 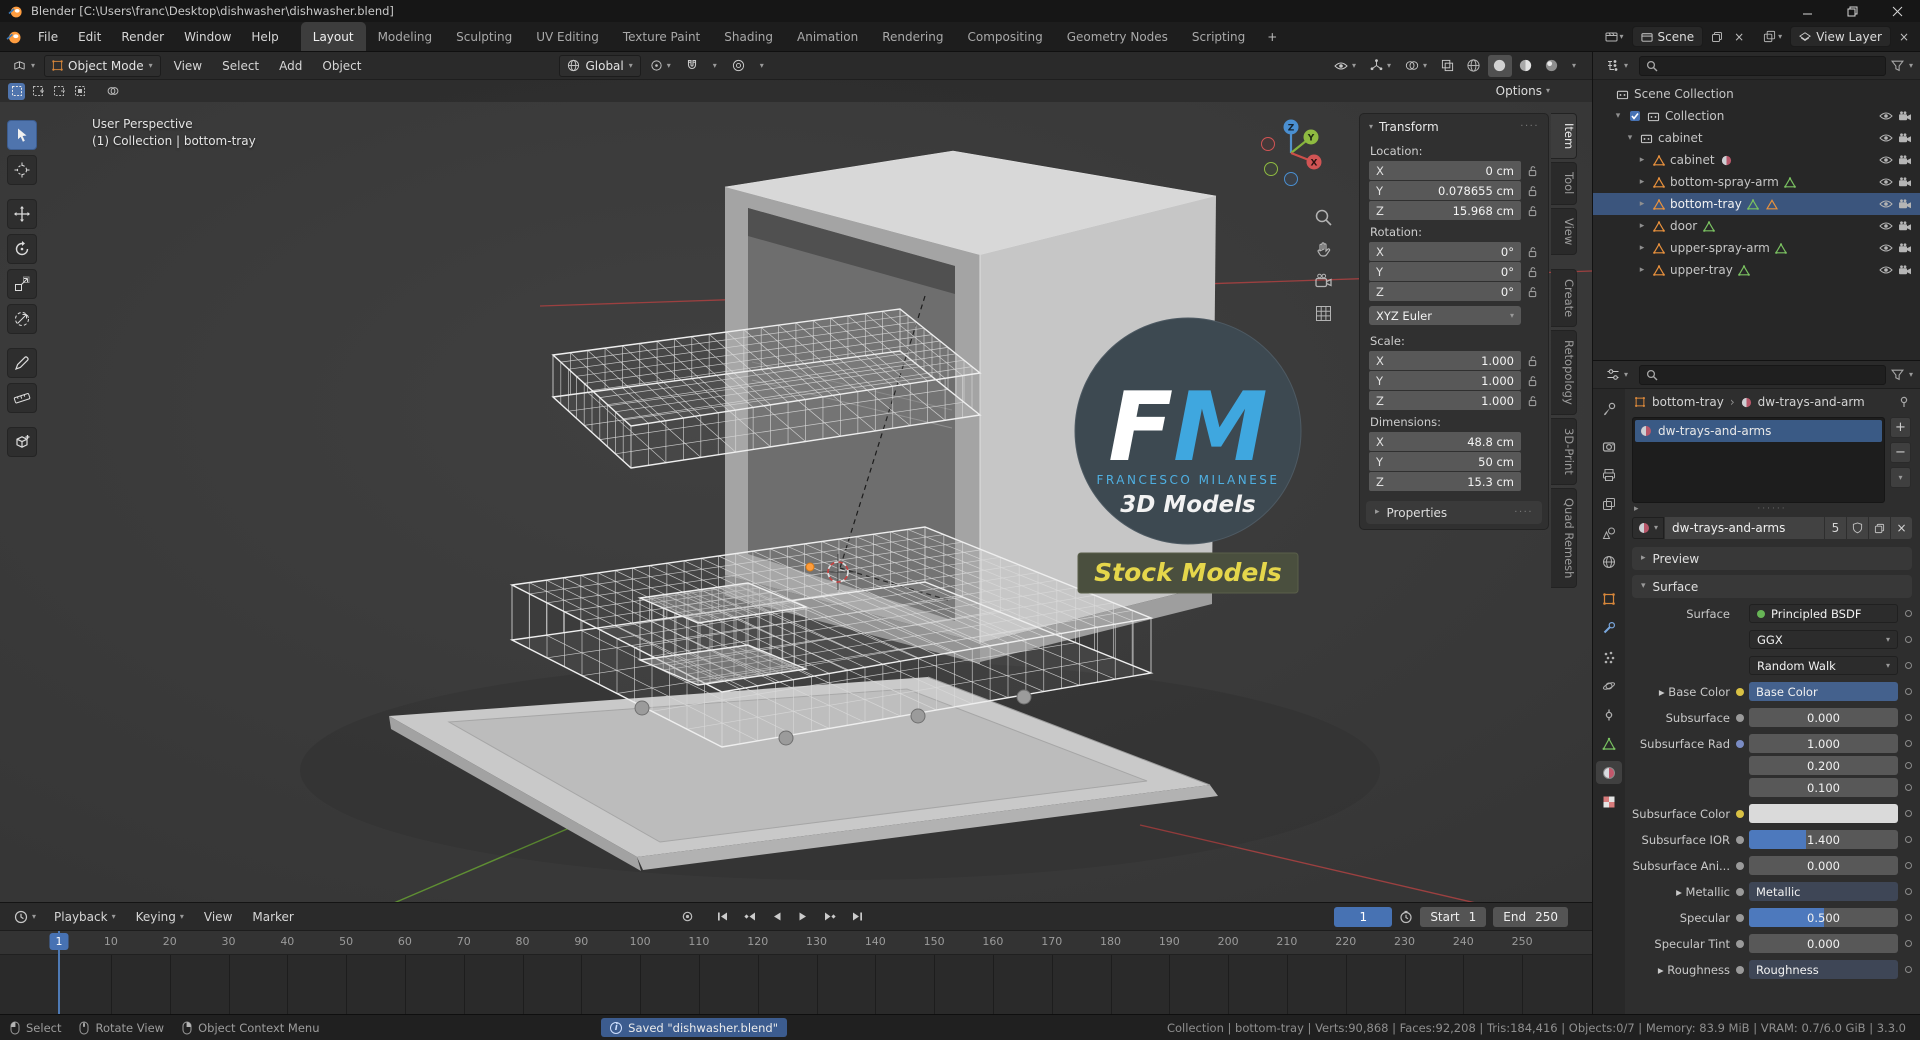 What do you see at coordinates (1445, 251) in the screenshot?
I see `rotation-number-field: X 0°` at bounding box center [1445, 251].